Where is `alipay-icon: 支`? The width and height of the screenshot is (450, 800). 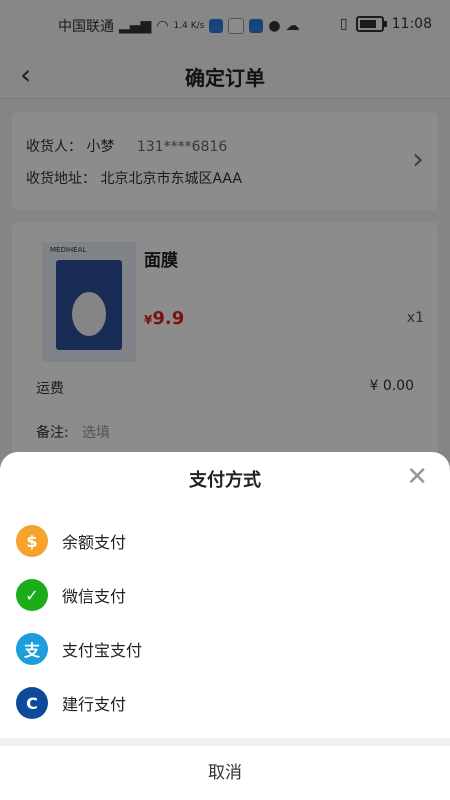
alipay-icon: 支 is located at coordinates (32, 649).